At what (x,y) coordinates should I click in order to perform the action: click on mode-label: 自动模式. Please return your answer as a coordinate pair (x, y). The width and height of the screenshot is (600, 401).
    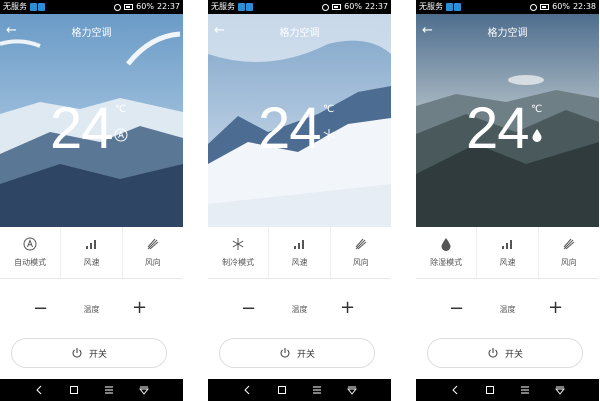
    Looking at the image, I should click on (30, 262).